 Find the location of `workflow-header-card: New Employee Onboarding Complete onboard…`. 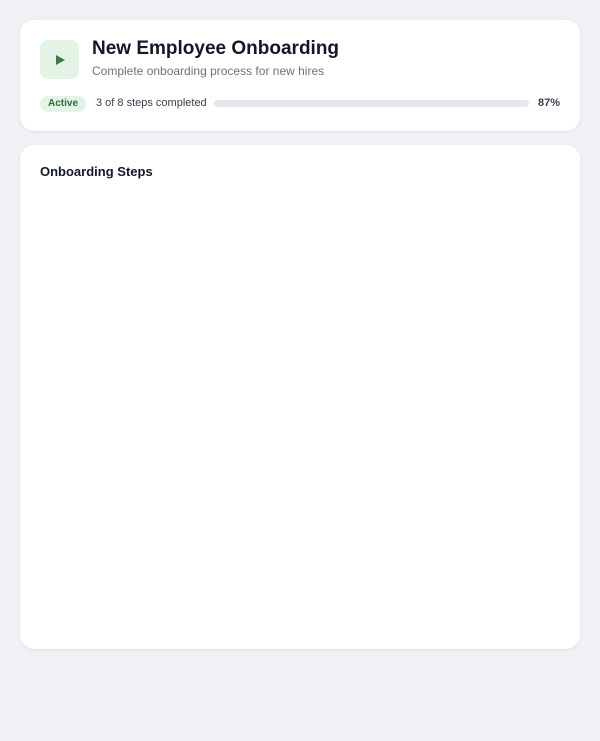

workflow-header-card: New Employee Onboarding Complete onboard… is located at coordinates (300, 75).